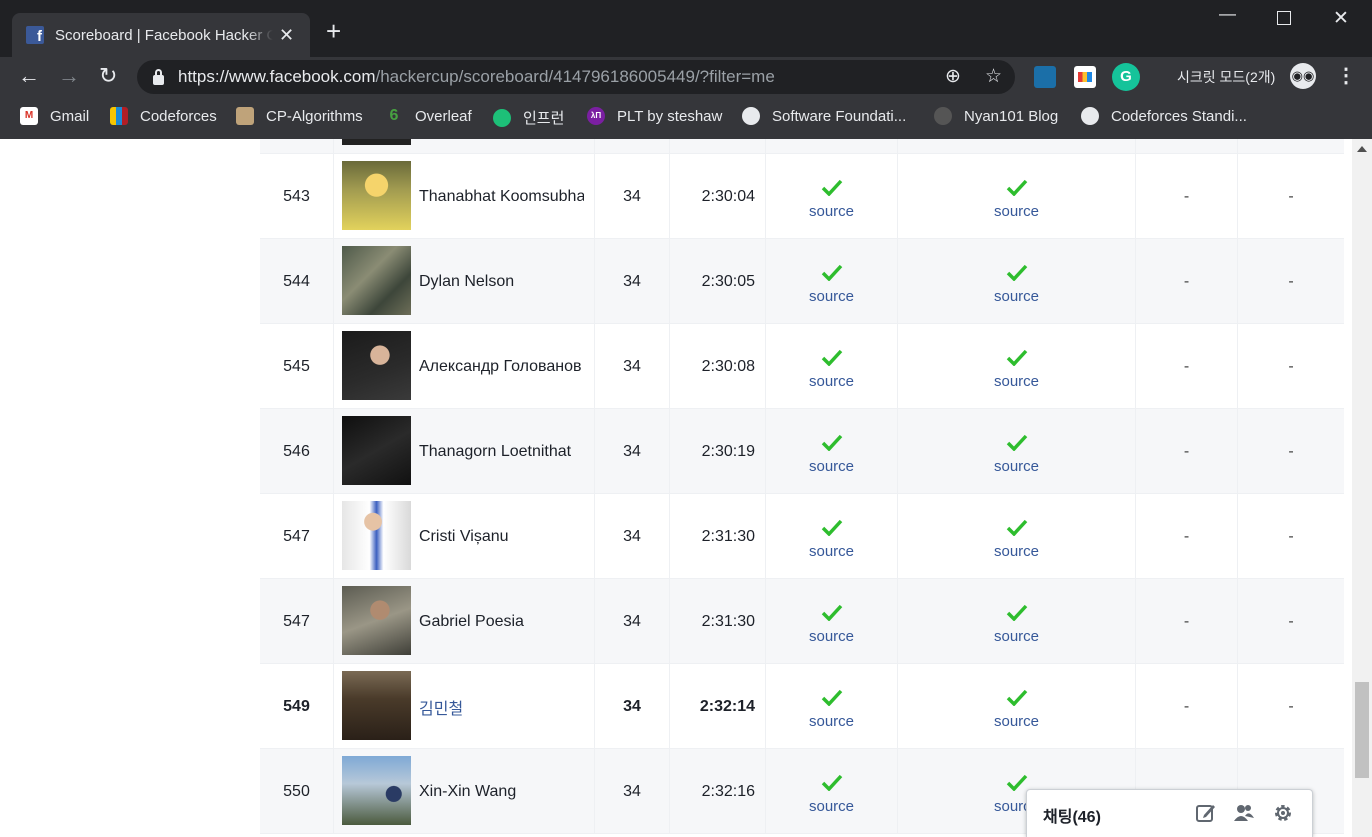 This screenshot has height=837, width=1372. I want to click on contestant-name: Gabriel Poesia, so click(501, 621).